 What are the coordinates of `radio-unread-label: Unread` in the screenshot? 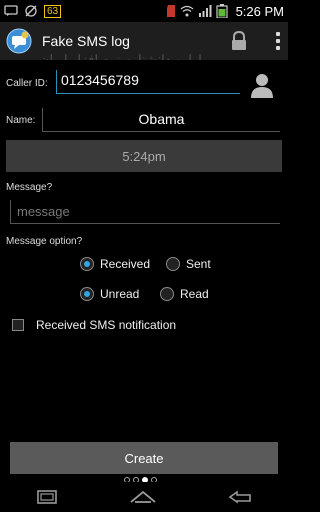 It's located at (120, 294).